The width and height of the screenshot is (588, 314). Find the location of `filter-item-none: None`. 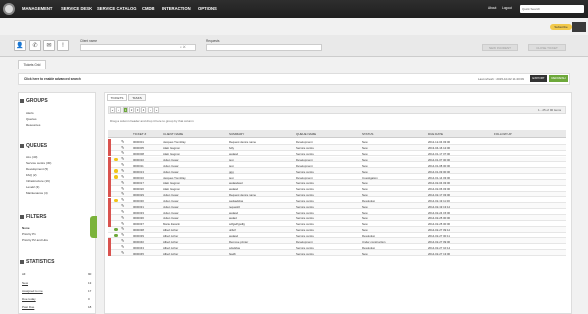

filter-item-none: None is located at coordinates (26, 228).